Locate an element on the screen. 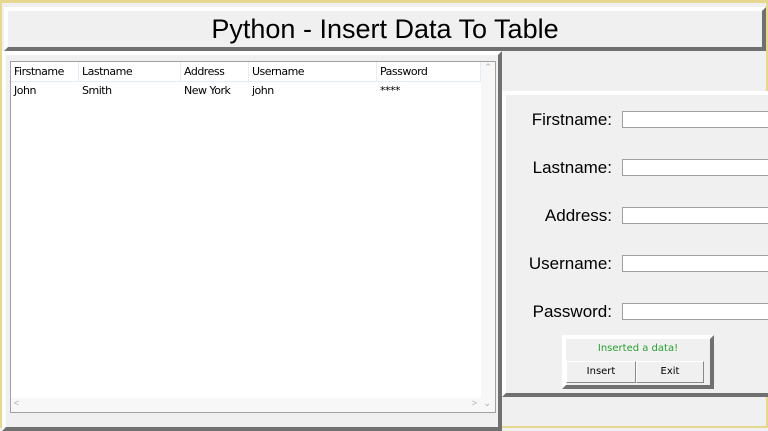  horizontal-scrollbar: < > ⌄ is located at coordinates (253, 405).